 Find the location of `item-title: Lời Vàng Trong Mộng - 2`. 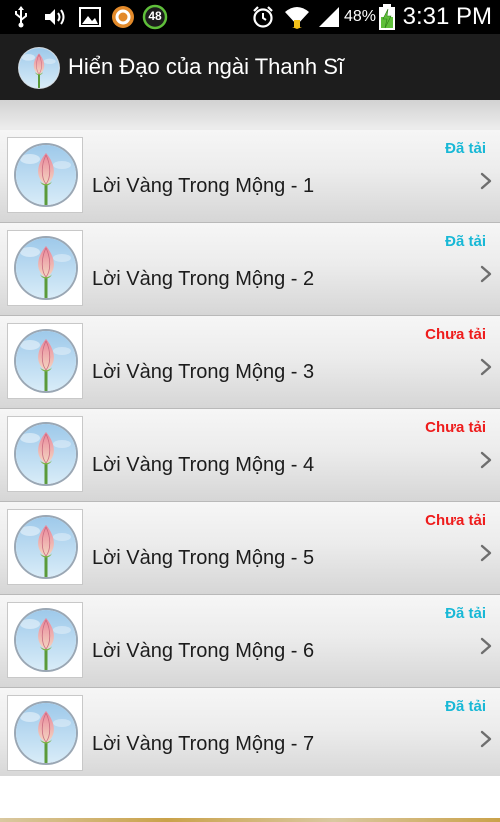

item-title: Lời Vàng Trong Mộng - 2 is located at coordinates (203, 279).